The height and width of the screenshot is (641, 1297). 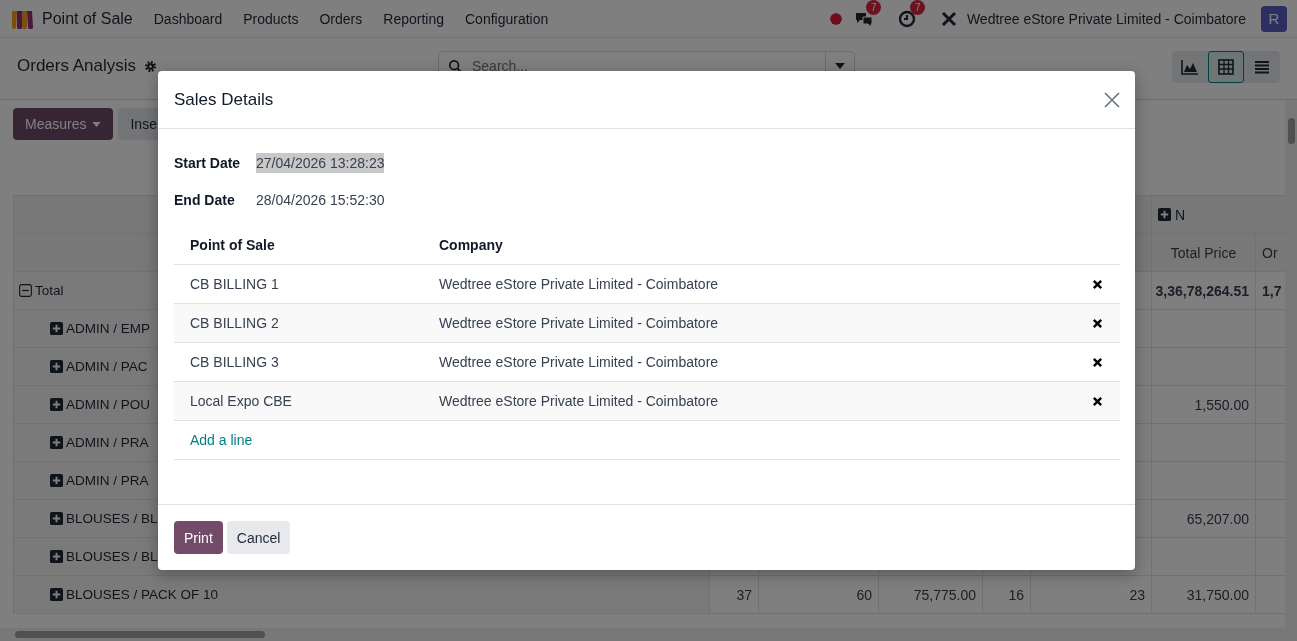 What do you see at coordinates (1270, 253) in the screenshot?
I see `column-header: Or` at bounding box center [1270, 253].